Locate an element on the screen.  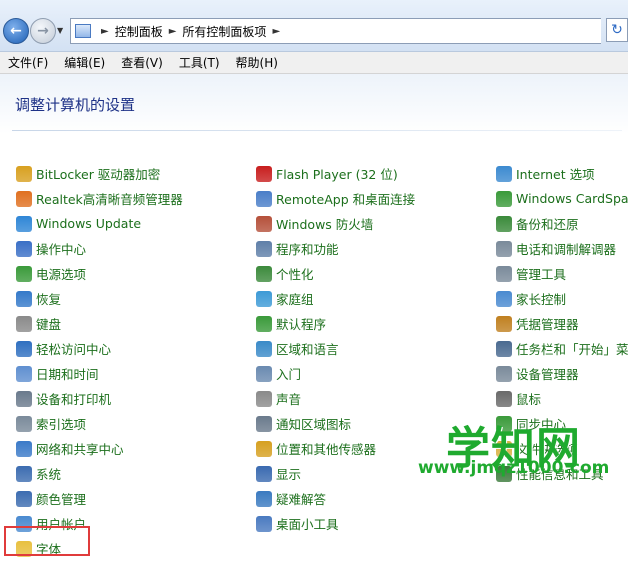
control-panel-item-label: Internet 选项 is located at coordinates (555, 174).